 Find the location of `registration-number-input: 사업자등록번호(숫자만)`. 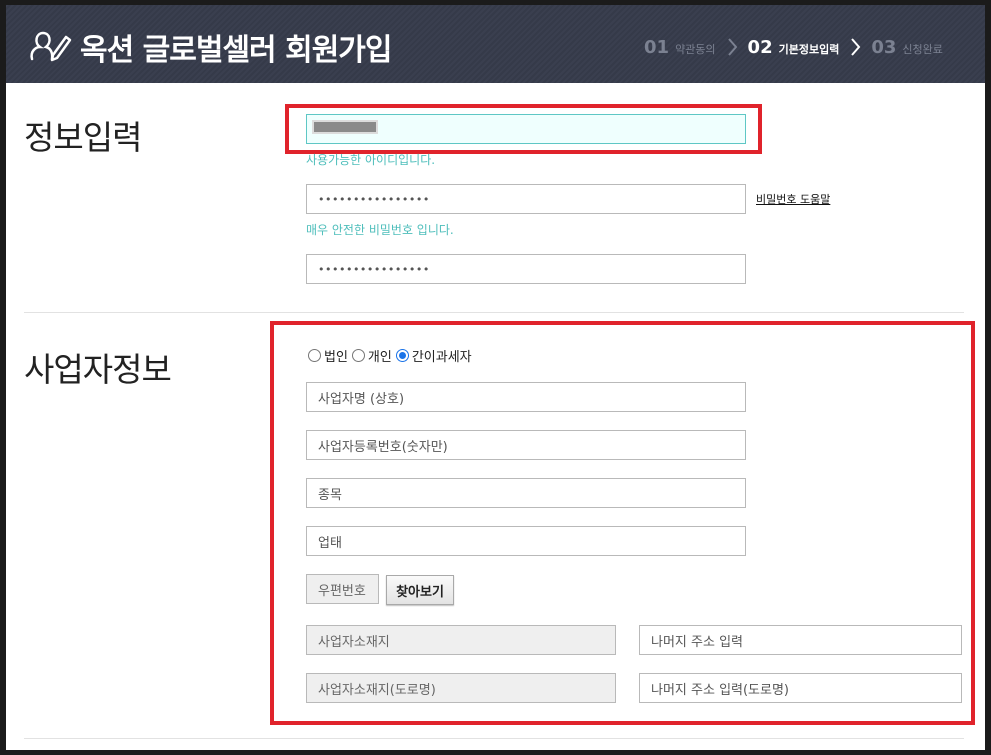

registration-number-input: 사업자등록번호(숫자만) is located at coordinates (526, 445).